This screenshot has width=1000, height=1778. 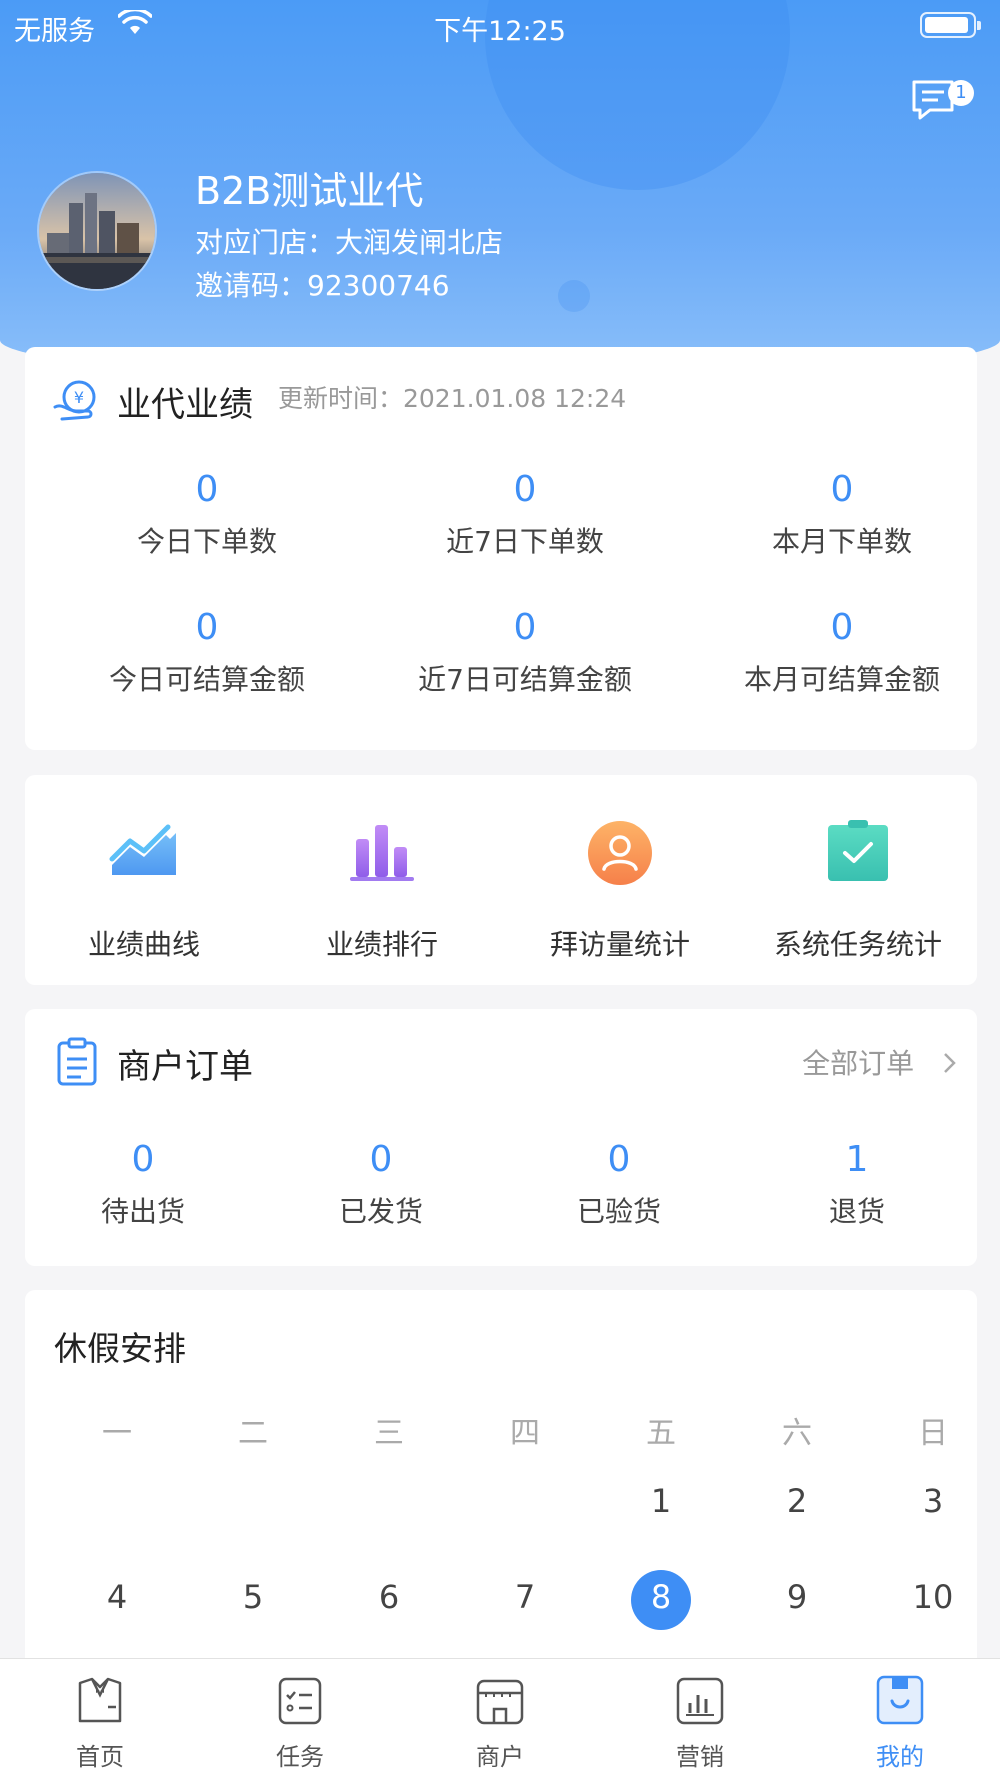 What do you see at coordinates (797, 1433) in the screenshot?
I see `weekday-label: 六` at bounding box center [797, 1433].